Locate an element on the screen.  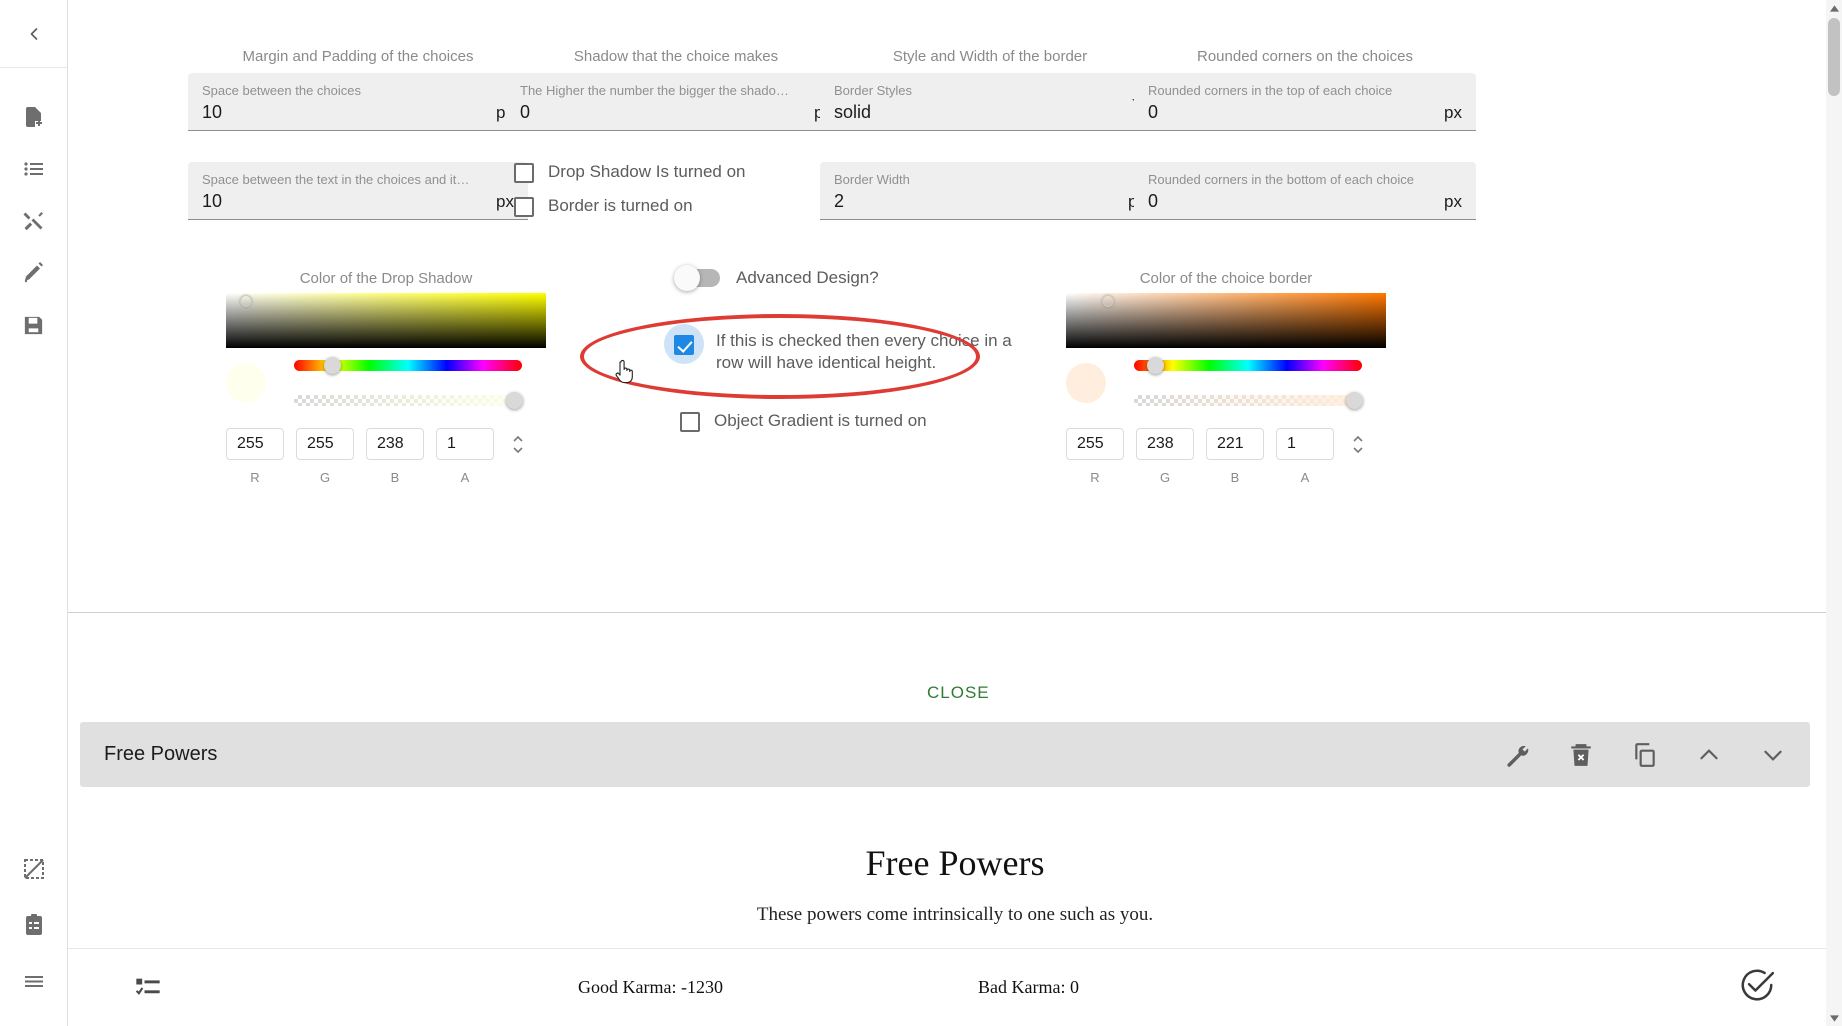
no-image-icon is located at coordinates (34, 869).